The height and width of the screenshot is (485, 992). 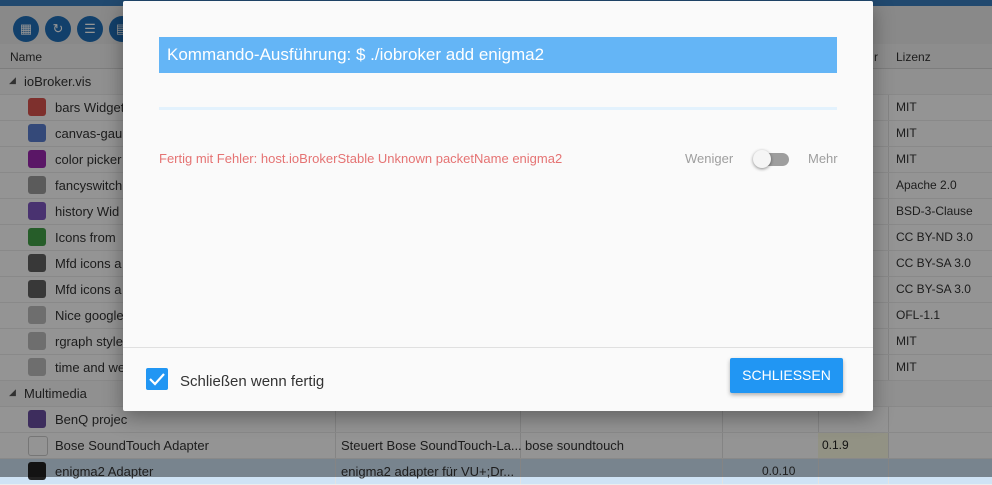 I want to click on checkmark-icon, so click(x=157, y=379).